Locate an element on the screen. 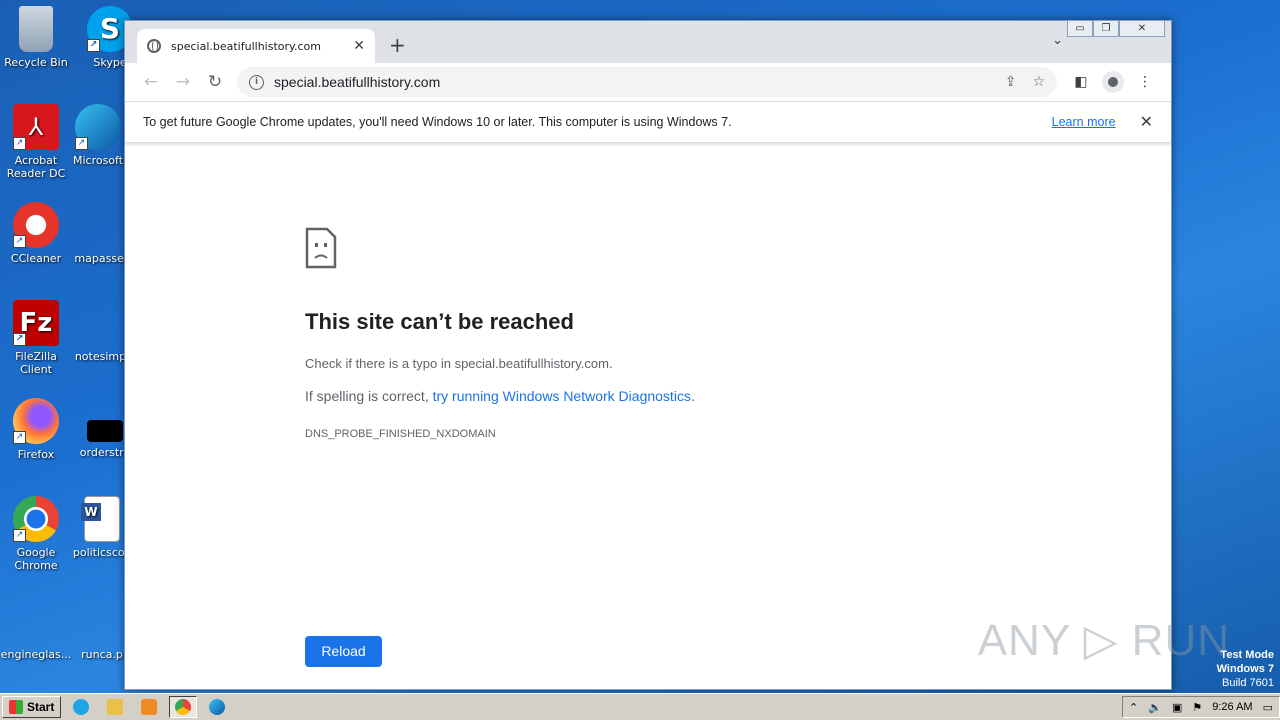  new-tab-button: + is located at coordinates (397, 45).